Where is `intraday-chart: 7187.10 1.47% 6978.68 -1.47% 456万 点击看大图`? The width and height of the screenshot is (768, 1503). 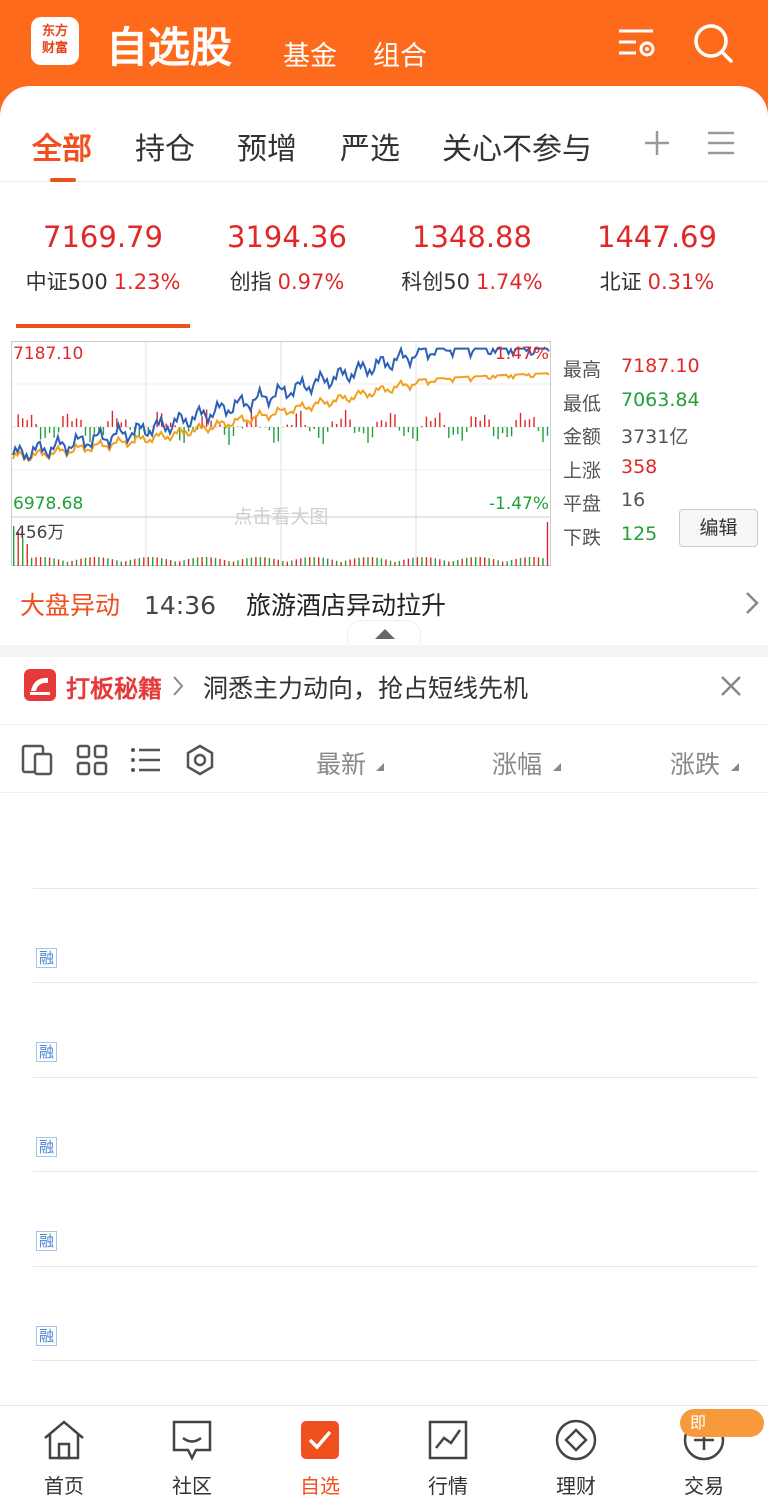 intraday-chart: 7187.10 1.47% 6978.68 -1.47% 456万 点击看大图 is located at coordinates (281, 454).